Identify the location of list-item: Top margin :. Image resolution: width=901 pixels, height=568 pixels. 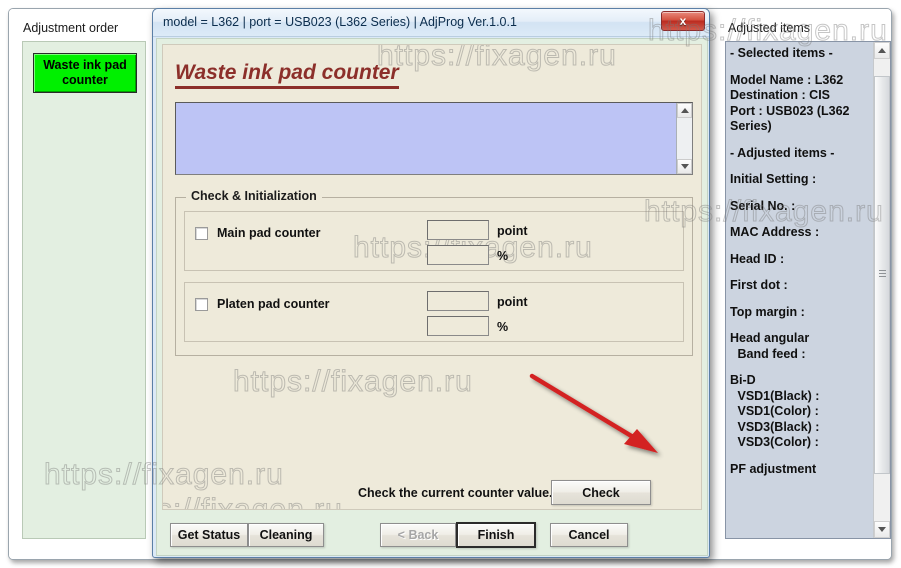
(767, 311).